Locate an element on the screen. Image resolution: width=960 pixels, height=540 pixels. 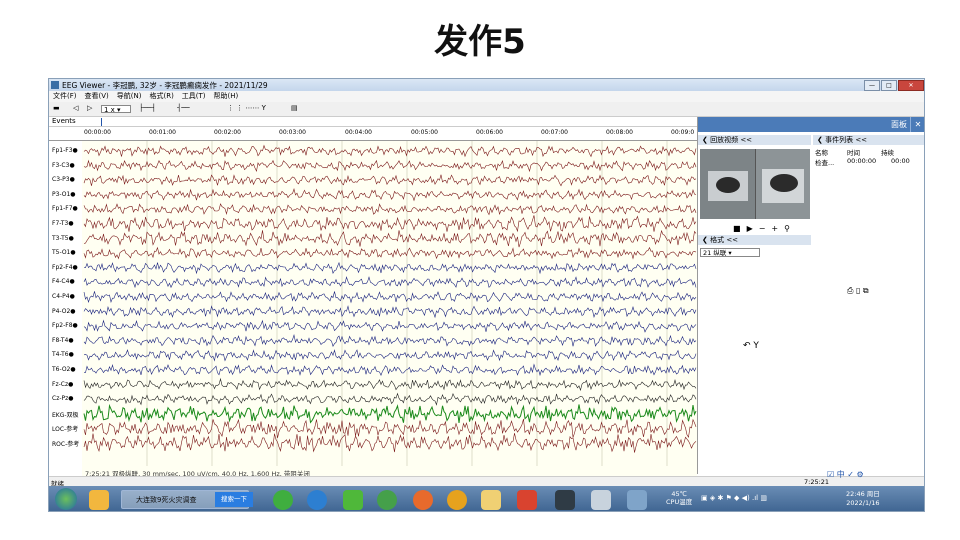
gain-icon: ┤── is located at coordinates (183, 108).